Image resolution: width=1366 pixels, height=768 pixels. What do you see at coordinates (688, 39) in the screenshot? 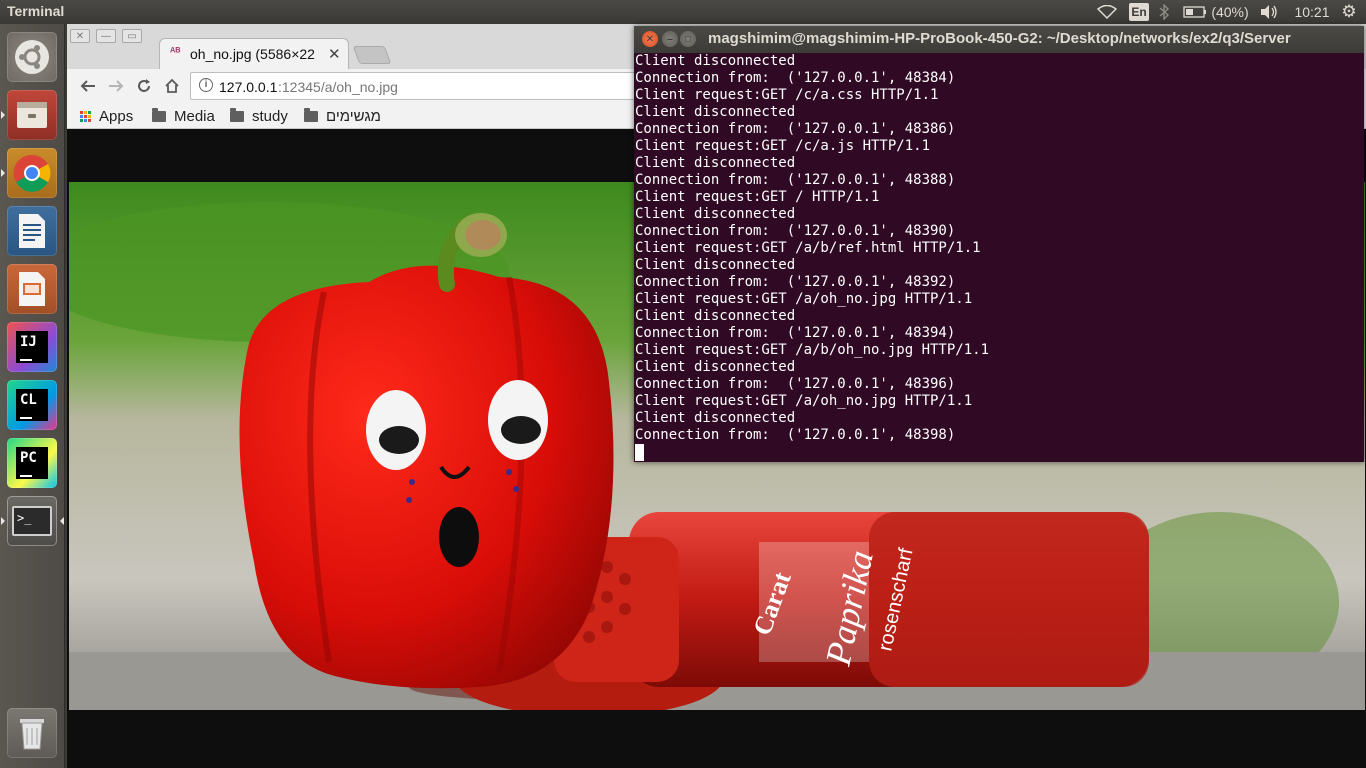
I see `terminal-maximize-button: □` at bounding box center [688, 39].